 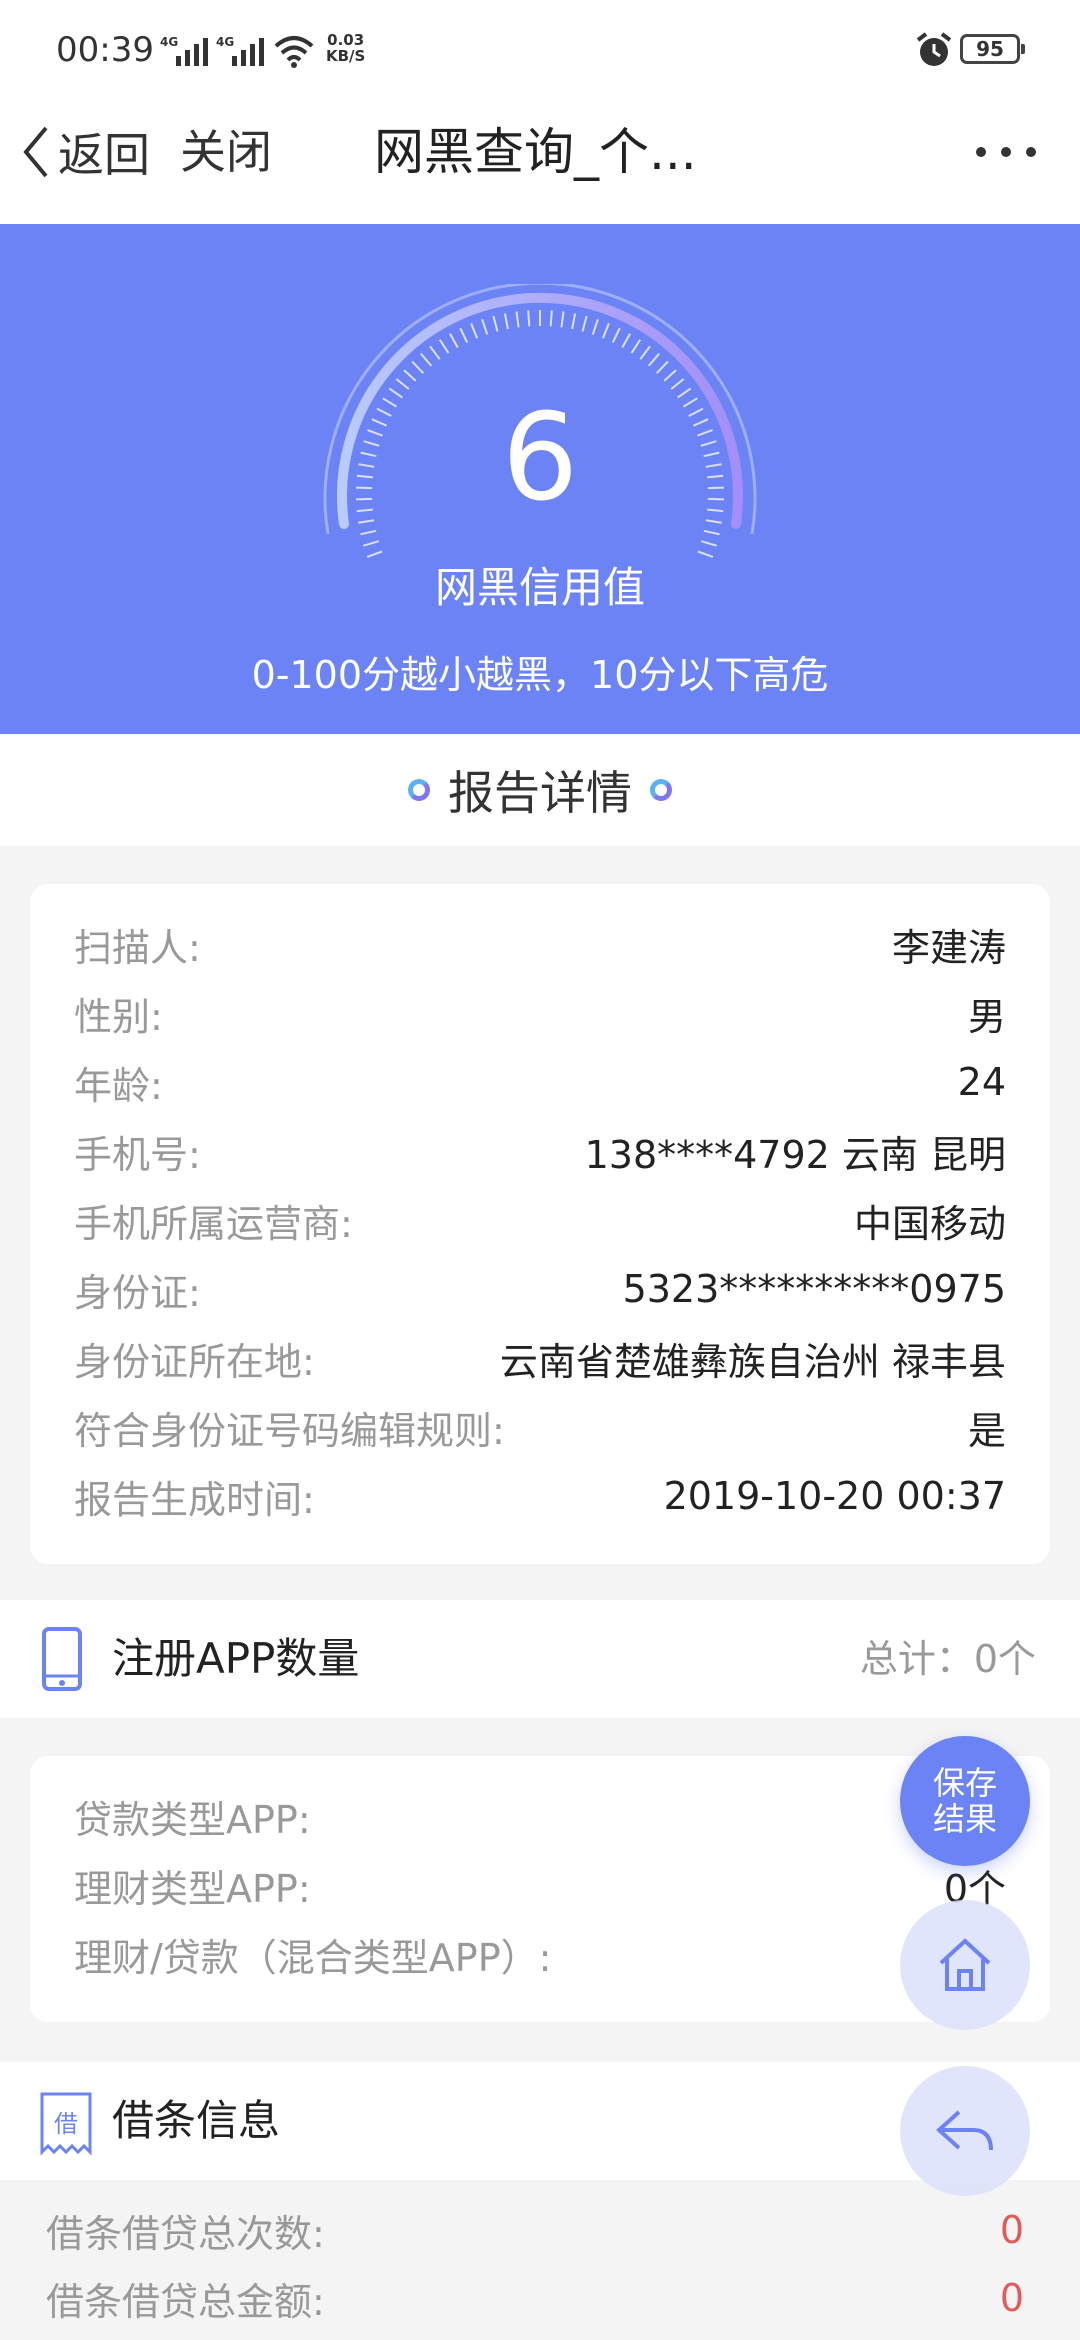 What do you see at coordinates (540, 675) in the screenshot?
I see `score-hint: 0-100分越小越黑，10分以下高危` at bounding box center [540, 675].